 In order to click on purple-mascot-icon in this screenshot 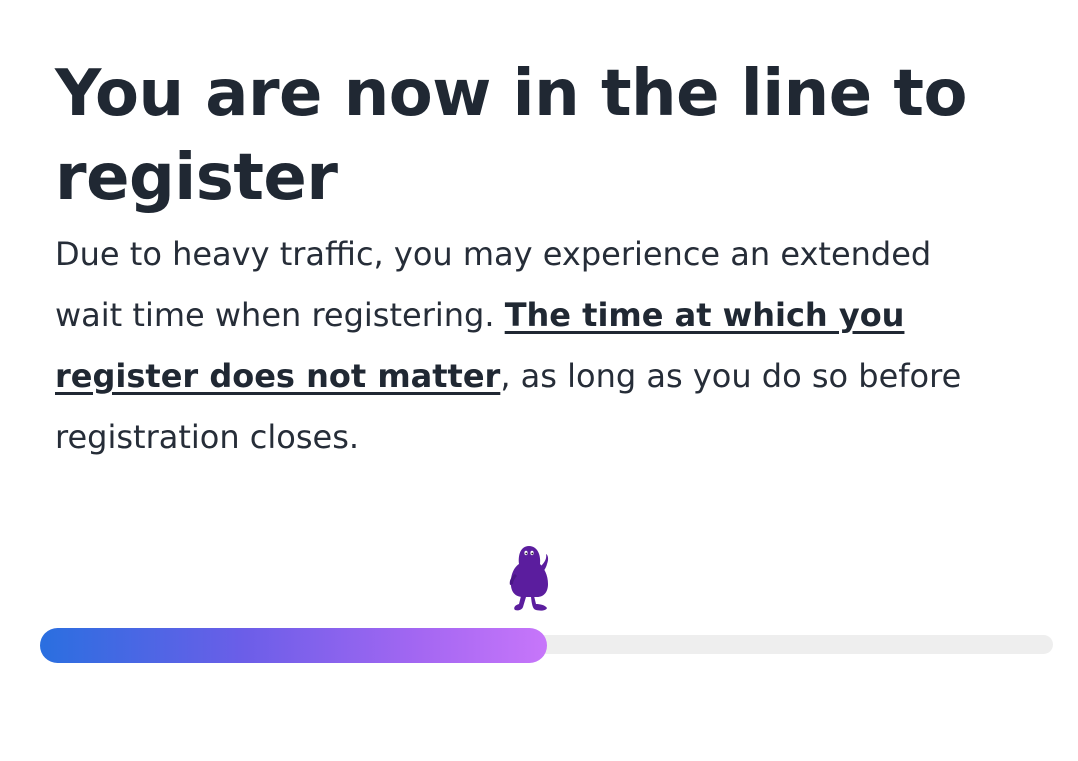, I will do `click(529, 578)`.